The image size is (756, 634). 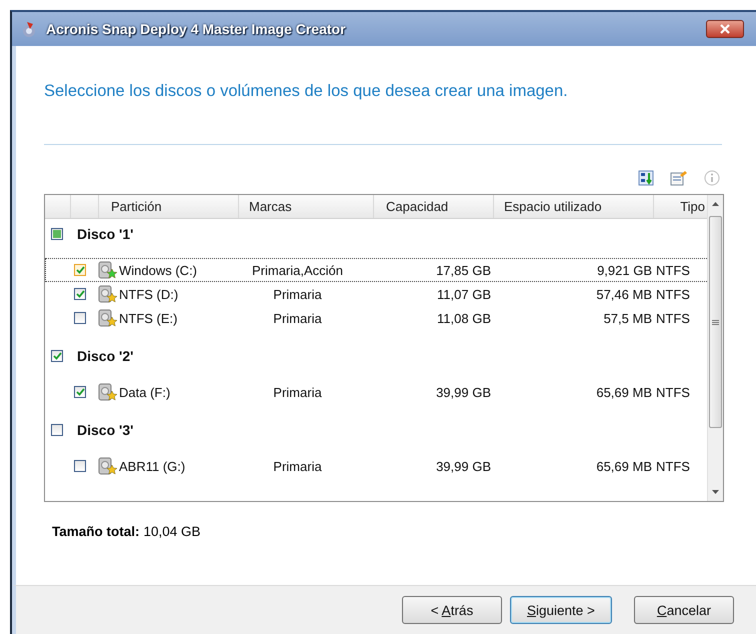 What do you see at coordinates (452, 610) in the screenshot?
I see `dialog-button: < Atrás` at bounding box center [452, 610].